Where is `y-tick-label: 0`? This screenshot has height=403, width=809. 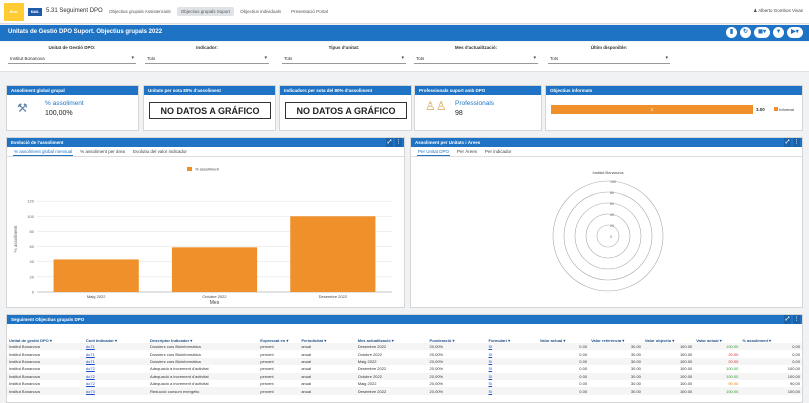 y-tick-label: 0 is located at coordinates (33, 292).